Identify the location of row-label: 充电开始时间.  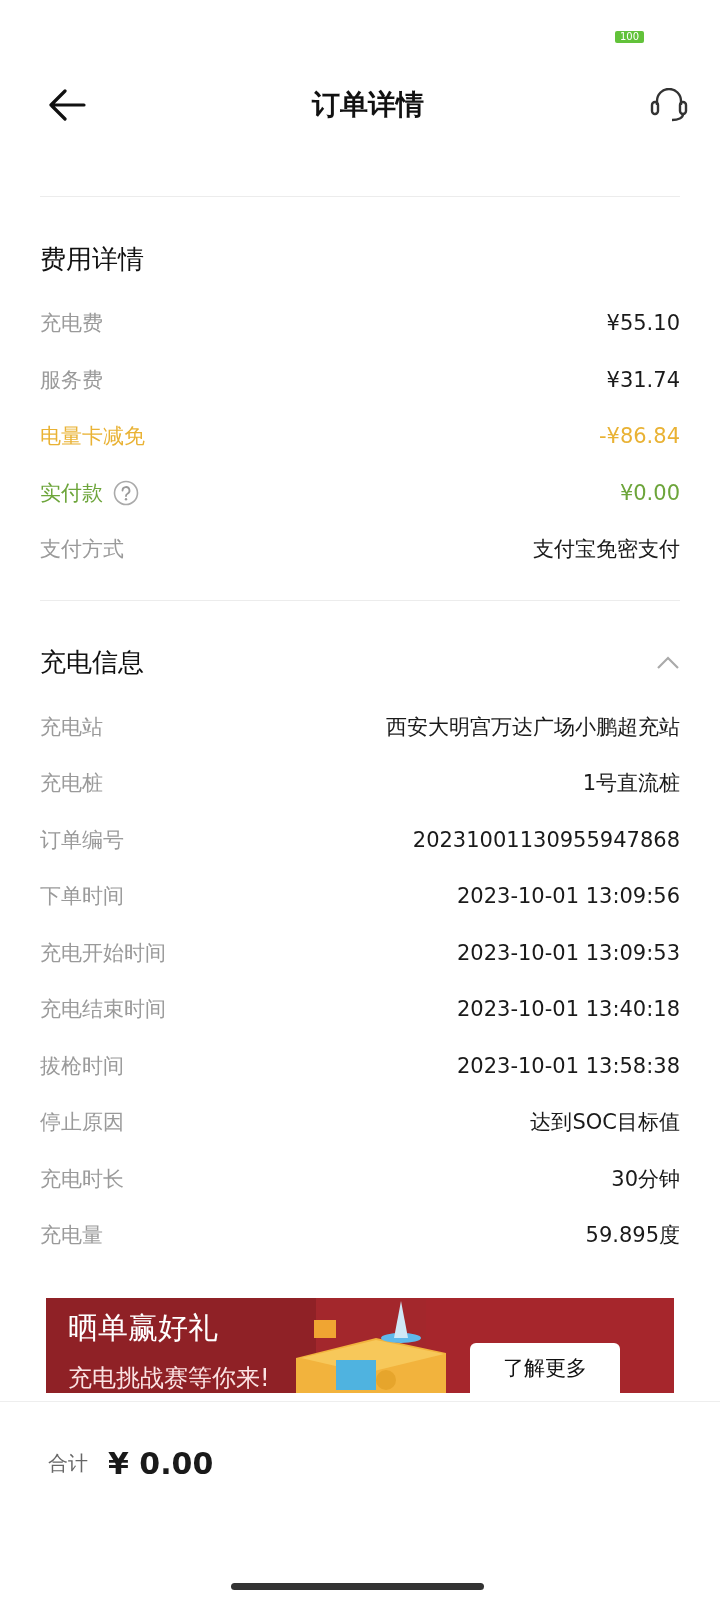
(103, 953).